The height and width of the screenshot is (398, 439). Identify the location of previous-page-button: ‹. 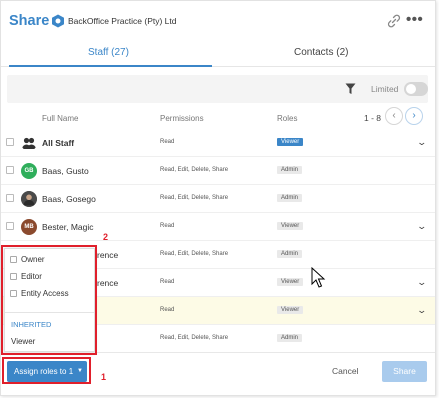
(394, 116).